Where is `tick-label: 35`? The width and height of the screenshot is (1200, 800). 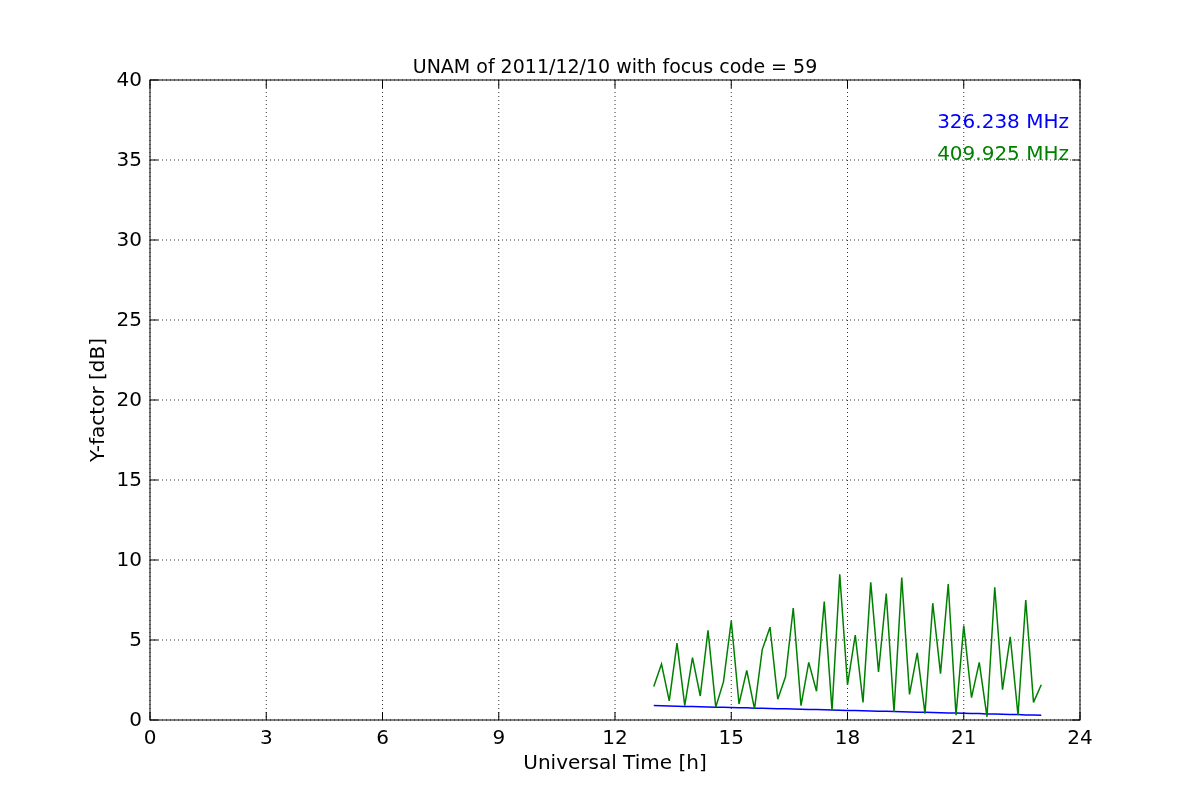 tick-label: 35 is located at coordinates (129, 159).